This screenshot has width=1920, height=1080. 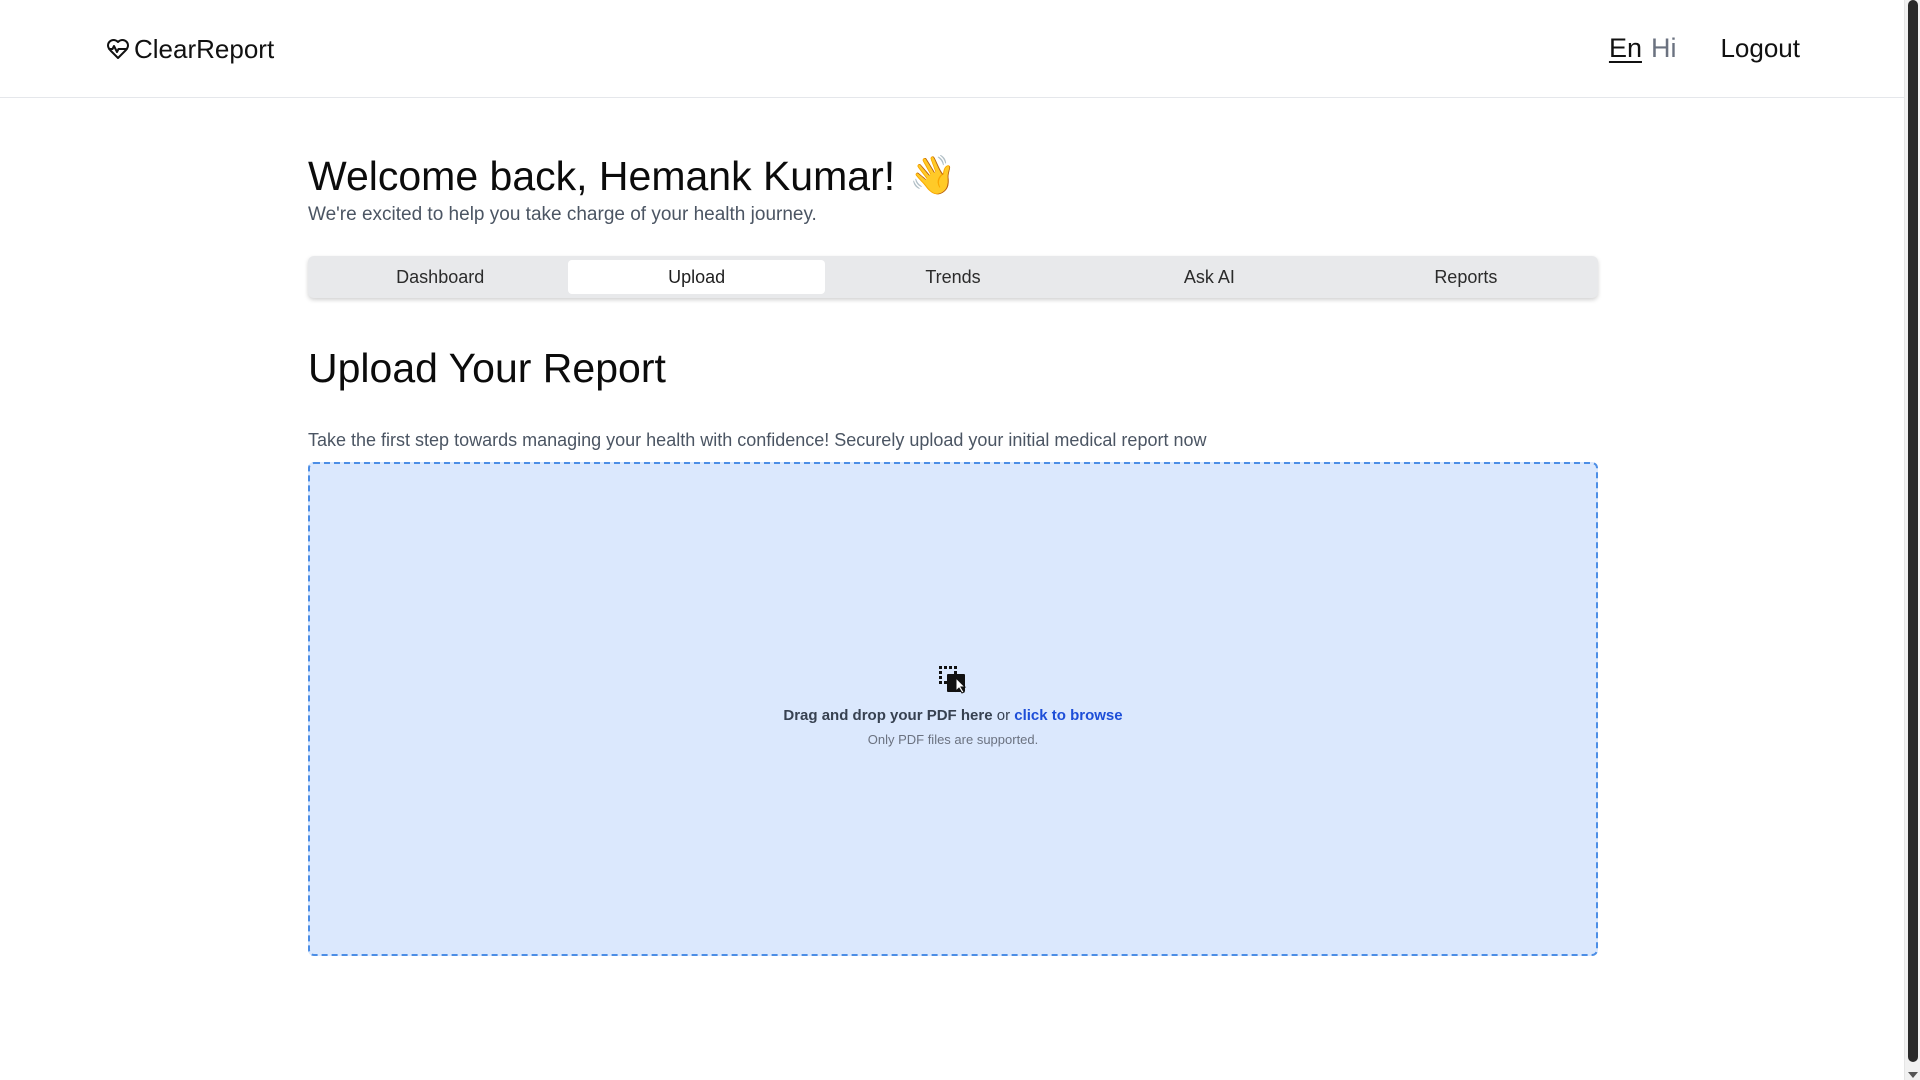 I want to click on file-type-note: Only PDF files are supported., so click(x=953, y=740).